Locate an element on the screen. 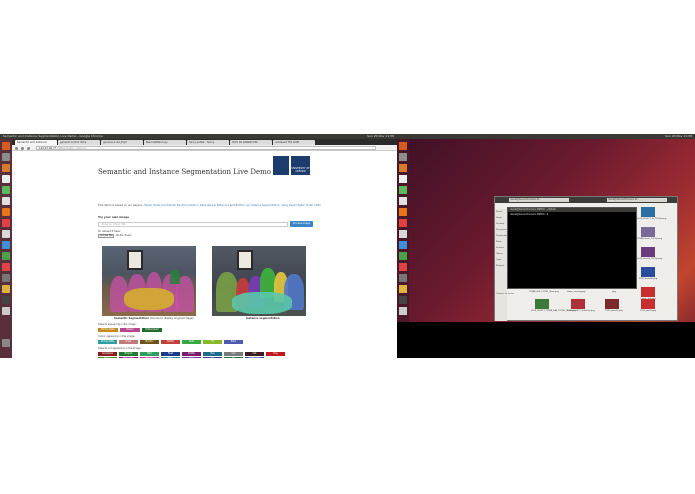 This screenshot has width=695, height=494. system-tray-clock: Sun 20 Nov 11:38 is located at coordinates (678, 136).